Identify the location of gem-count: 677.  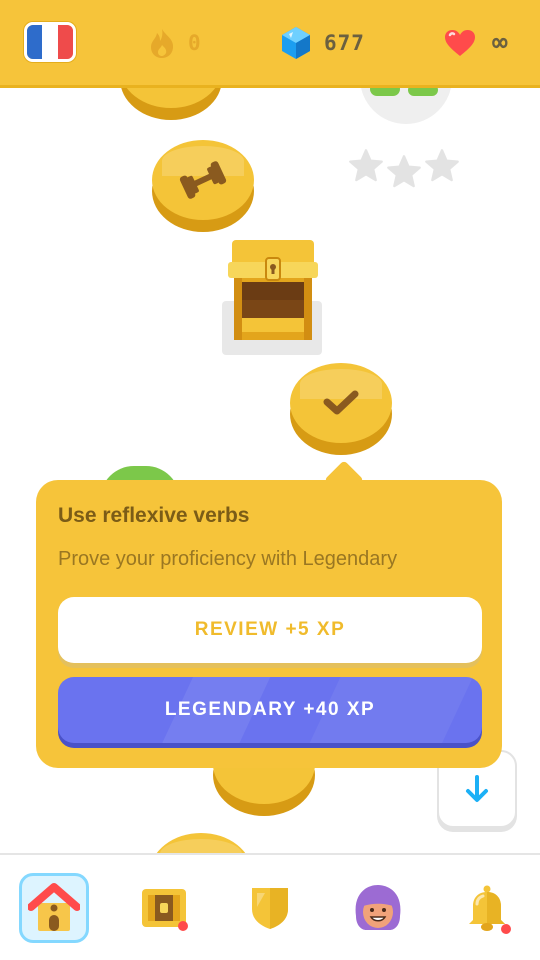
(344, 43).